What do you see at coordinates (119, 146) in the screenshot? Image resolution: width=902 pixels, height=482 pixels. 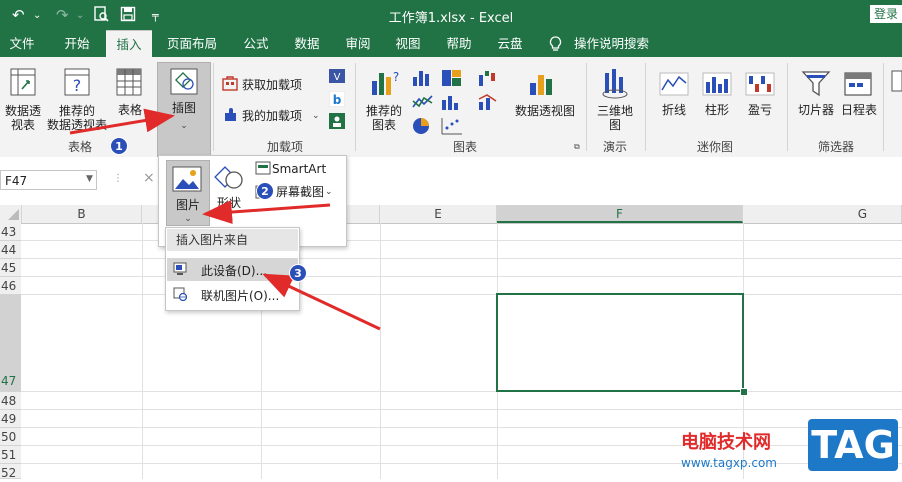 I see `step-badge-1: 1` at bounding box center [119, 146].